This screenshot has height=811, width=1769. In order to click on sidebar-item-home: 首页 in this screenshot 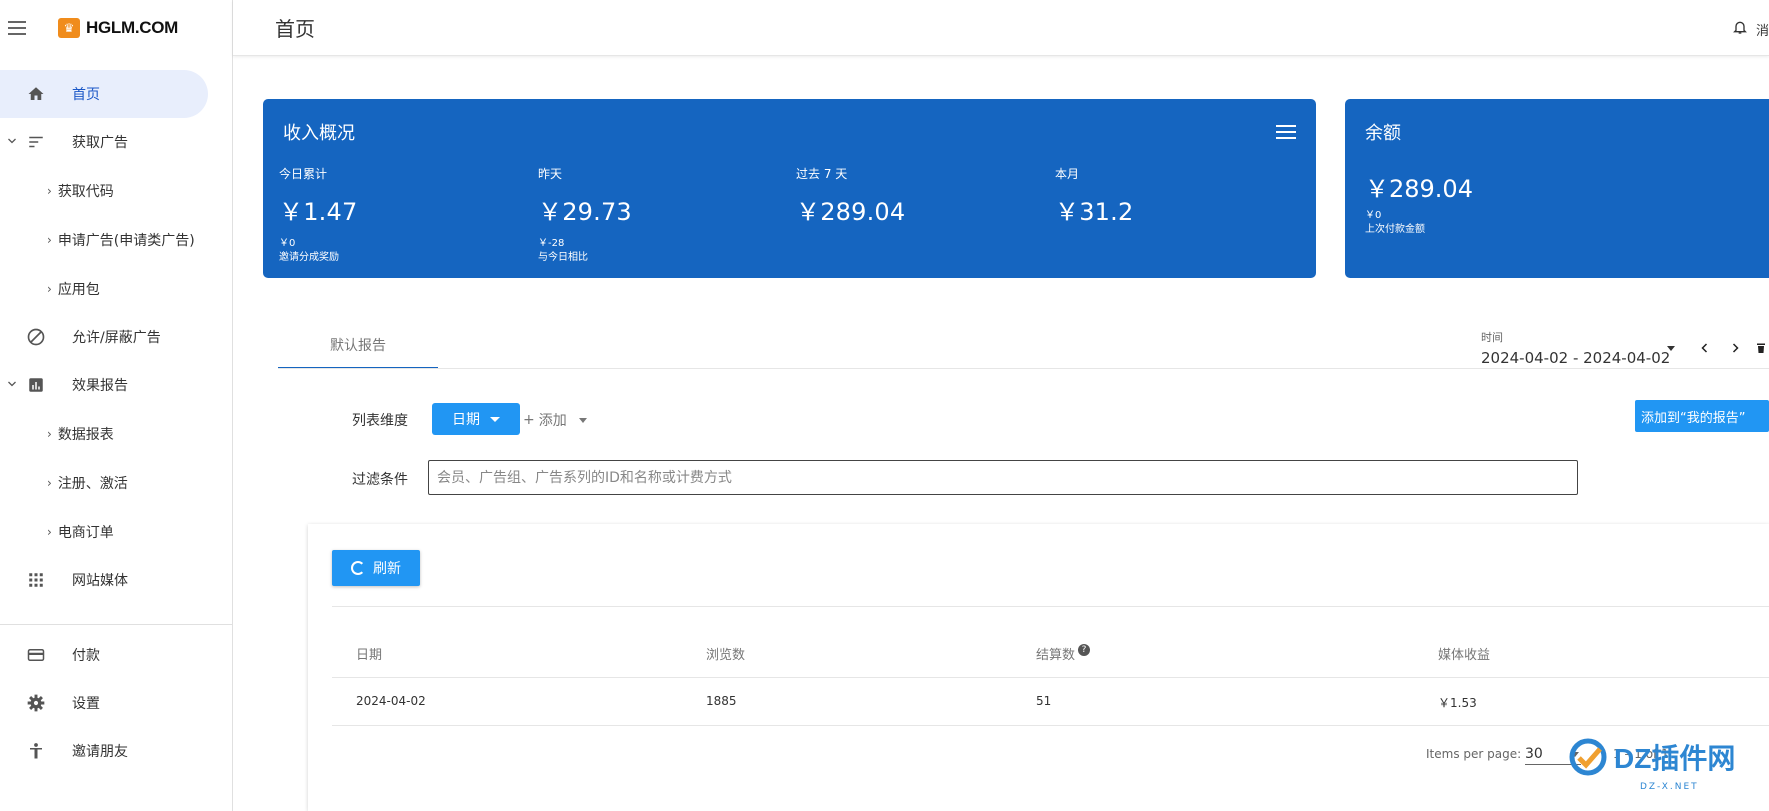, I will do `click(104, 94)`.